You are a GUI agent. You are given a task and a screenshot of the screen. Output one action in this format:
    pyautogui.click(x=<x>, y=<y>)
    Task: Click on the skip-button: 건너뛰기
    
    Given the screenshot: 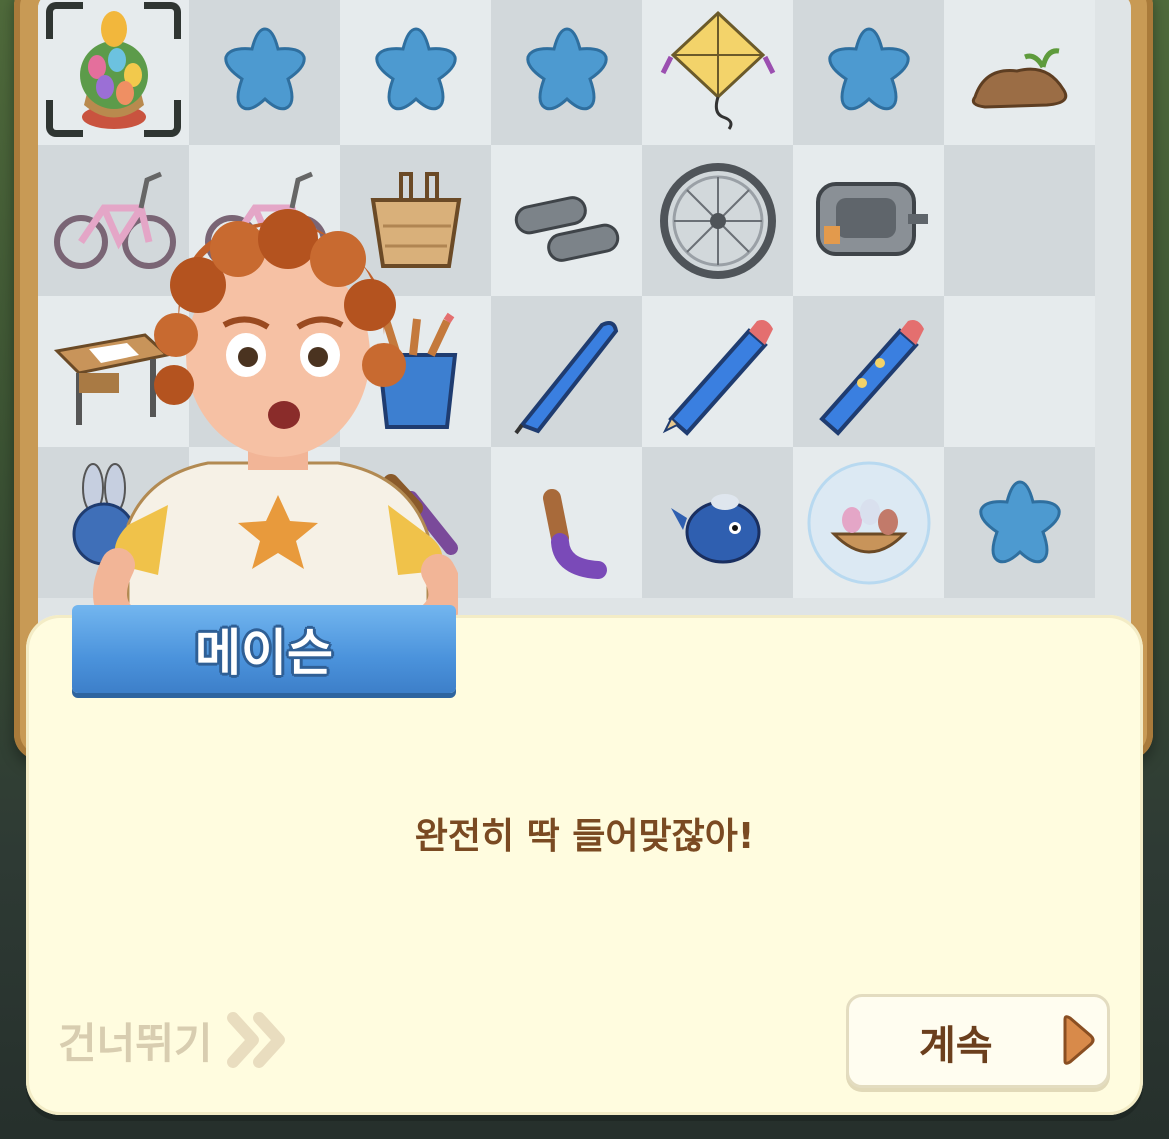 What is the action you would take?
    pyautogui.click(x=173, y=1040)
    